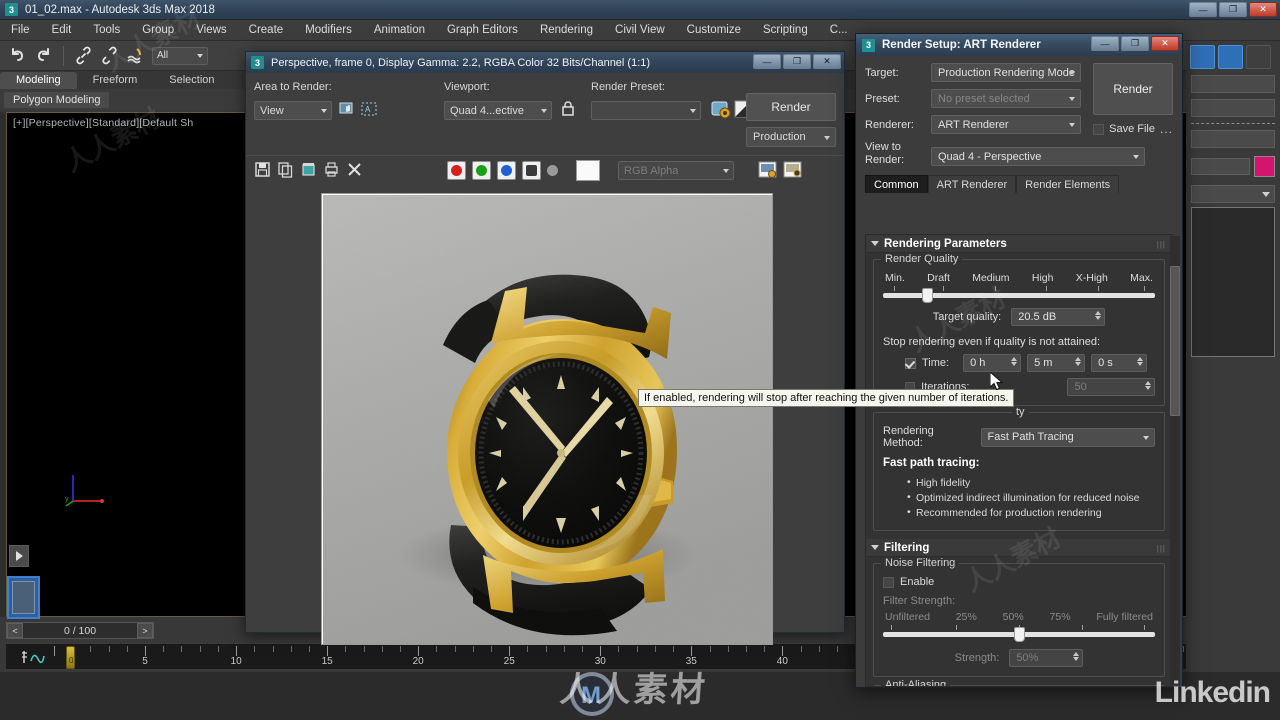  Describe the element at coordinates (792, 171) in the screenshot. I see `pixel-info-icon` at that location.